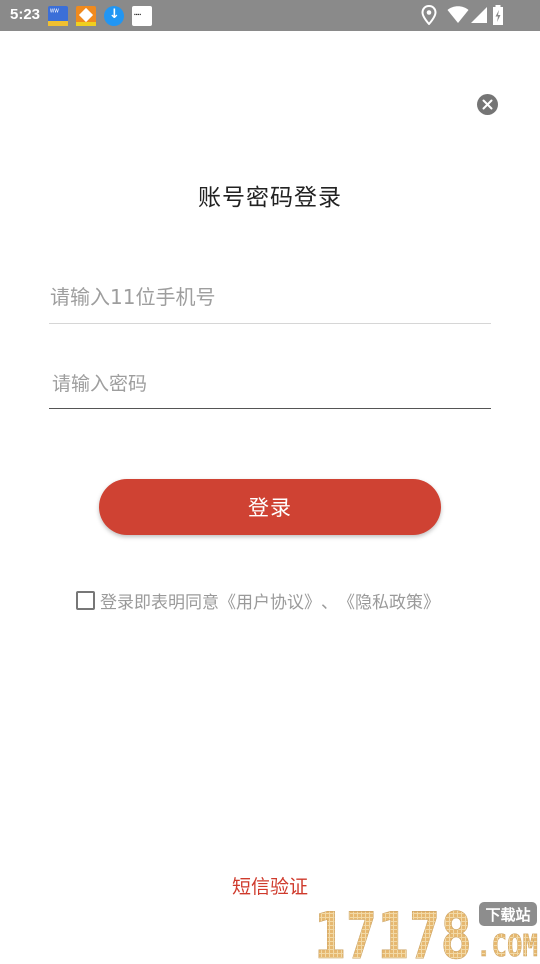 This screenshot has height=964, width=540. I want to click on password-input, so click(270, 387).